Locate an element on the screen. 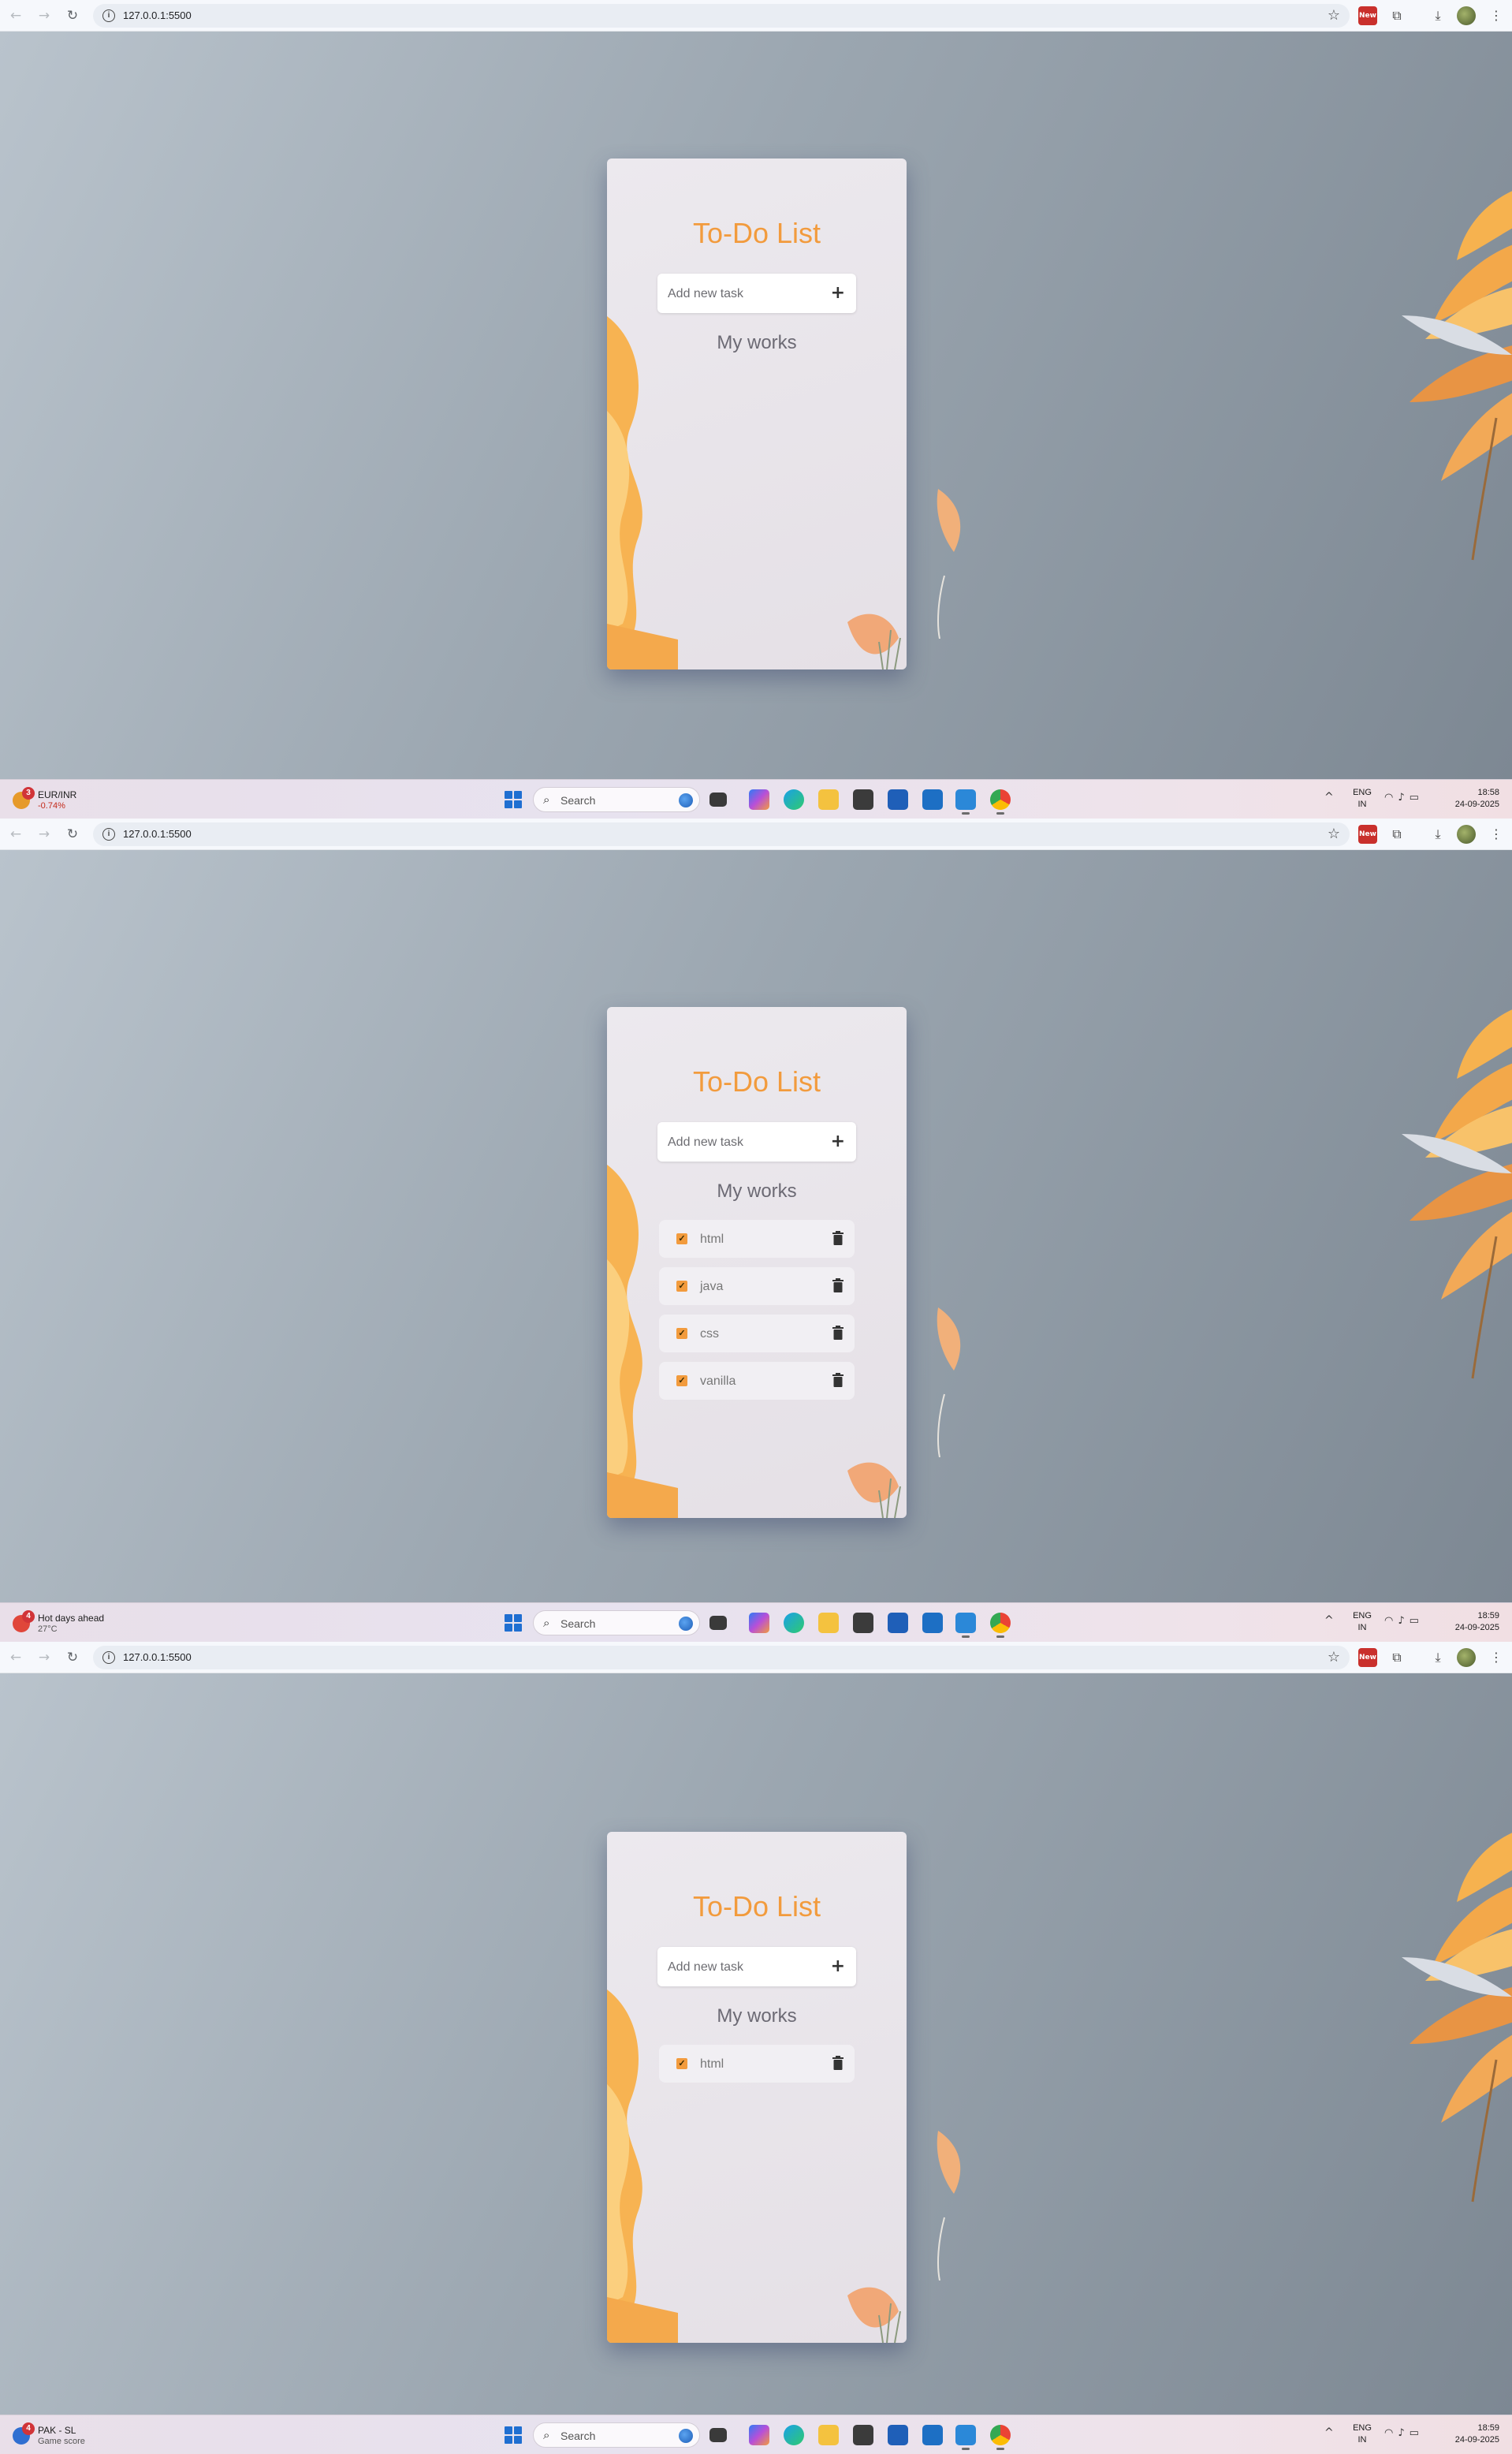 This screenshot has width=1512, height=2454. clock: 18:58 24-09-2025 is located at coordinates (1477, 799).